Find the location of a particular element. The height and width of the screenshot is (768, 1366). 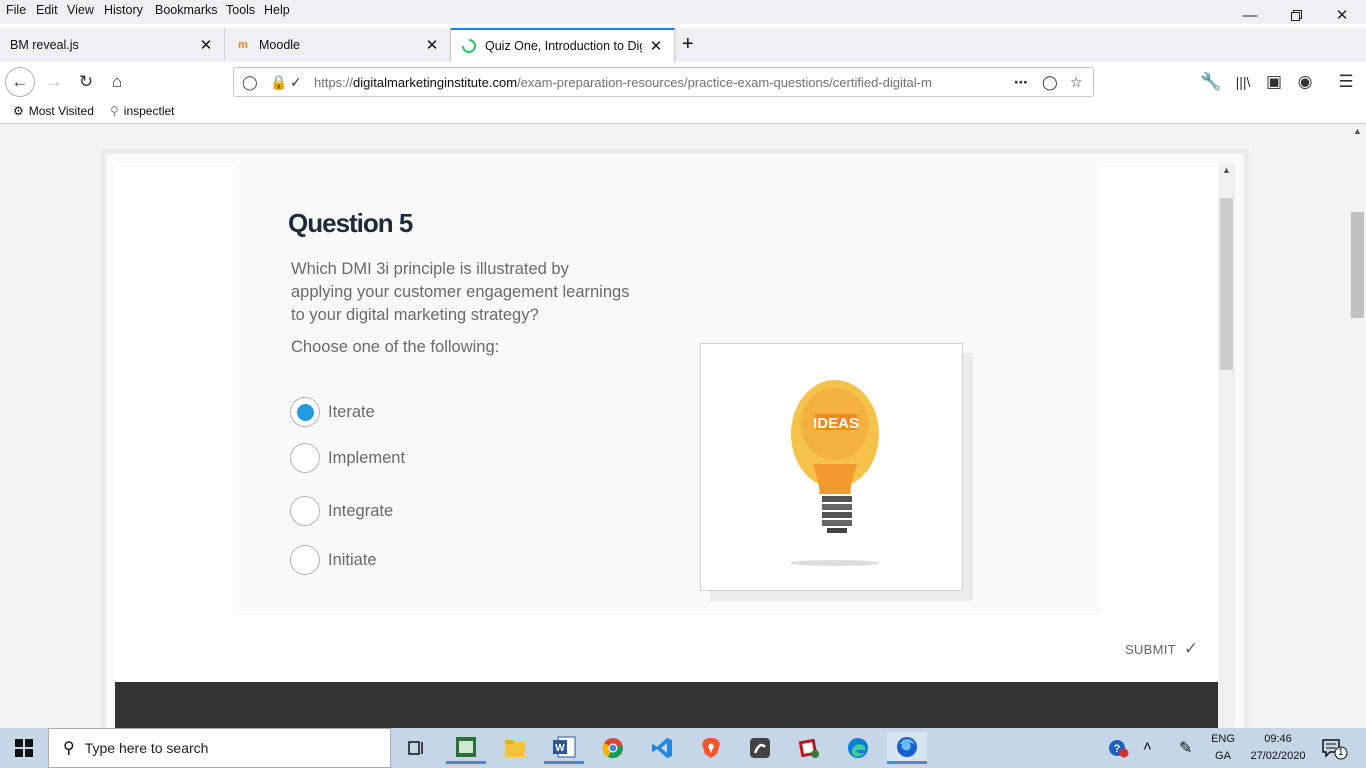

language-indicator: ENG GA is located at coordinates (1223, 747).